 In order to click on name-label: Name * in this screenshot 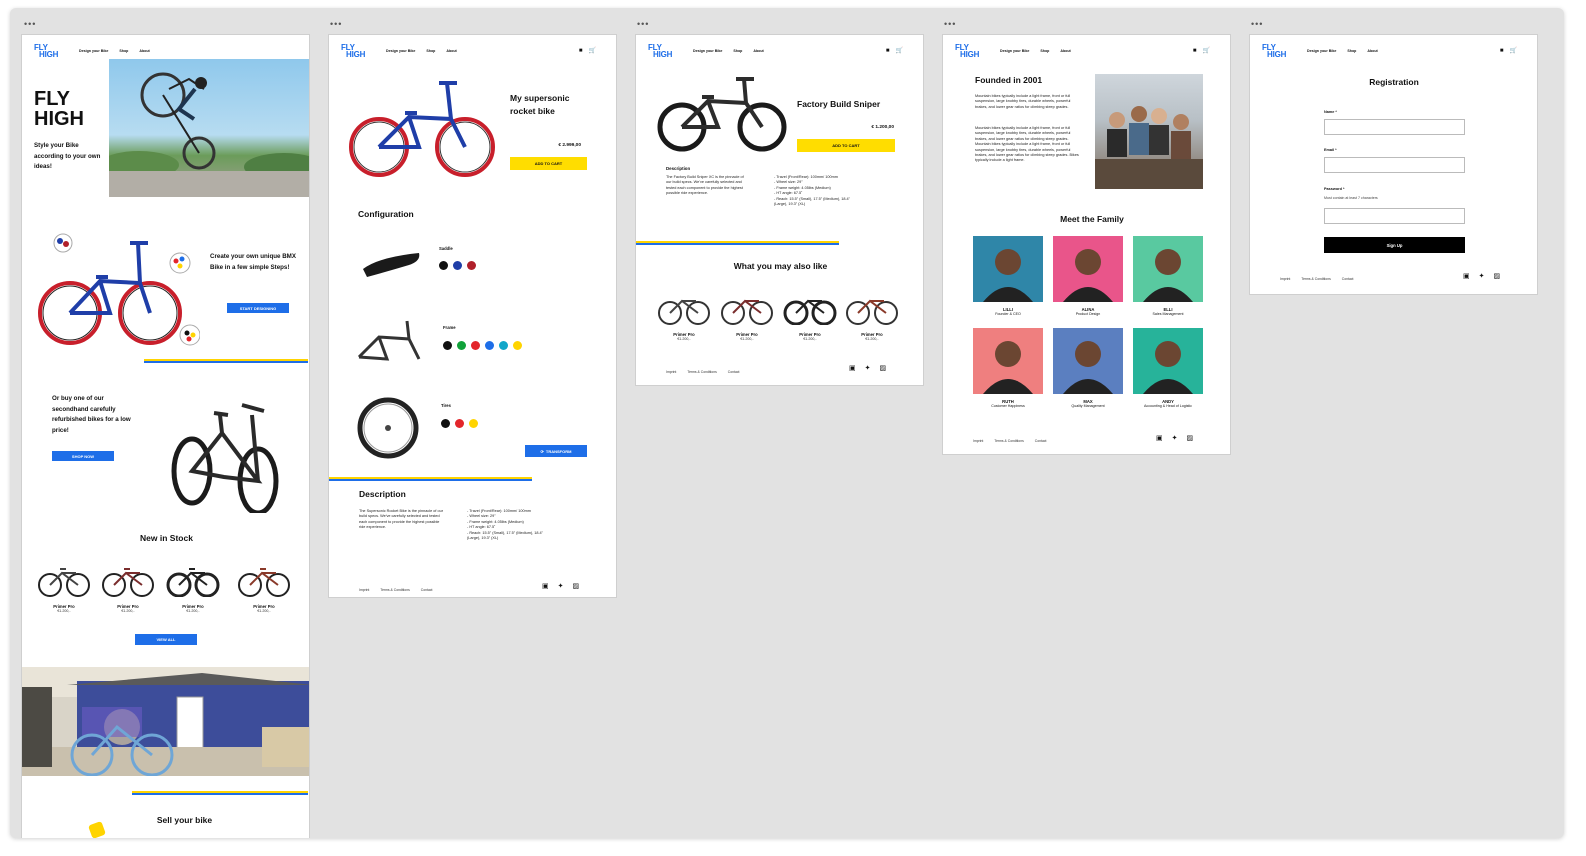, I will do `click(1330, 112)`.